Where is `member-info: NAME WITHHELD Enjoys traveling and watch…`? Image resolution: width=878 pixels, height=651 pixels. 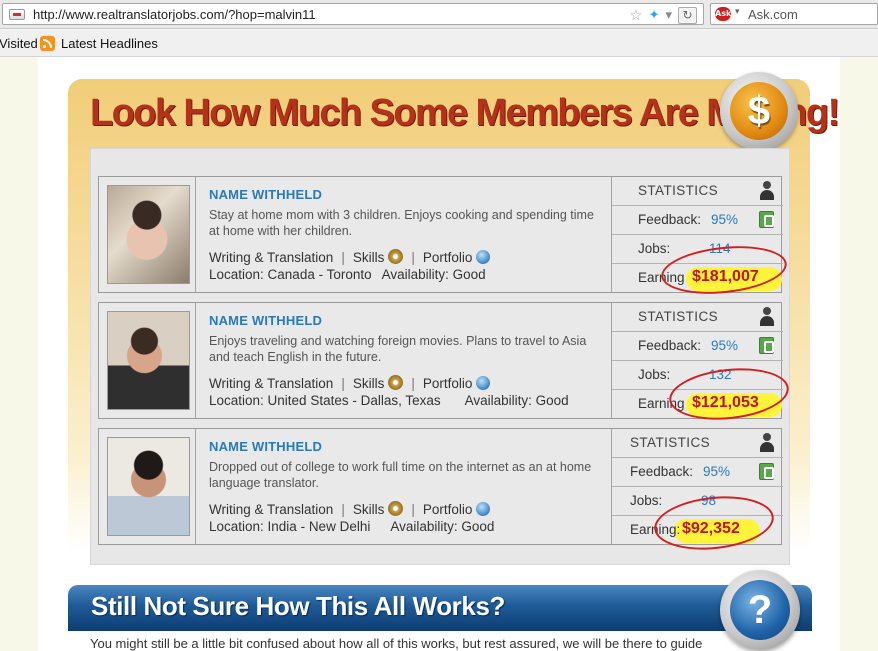
member-info: NAME WITHHELD Enjoys traveling and watch… is located at coordinates (404, 360).